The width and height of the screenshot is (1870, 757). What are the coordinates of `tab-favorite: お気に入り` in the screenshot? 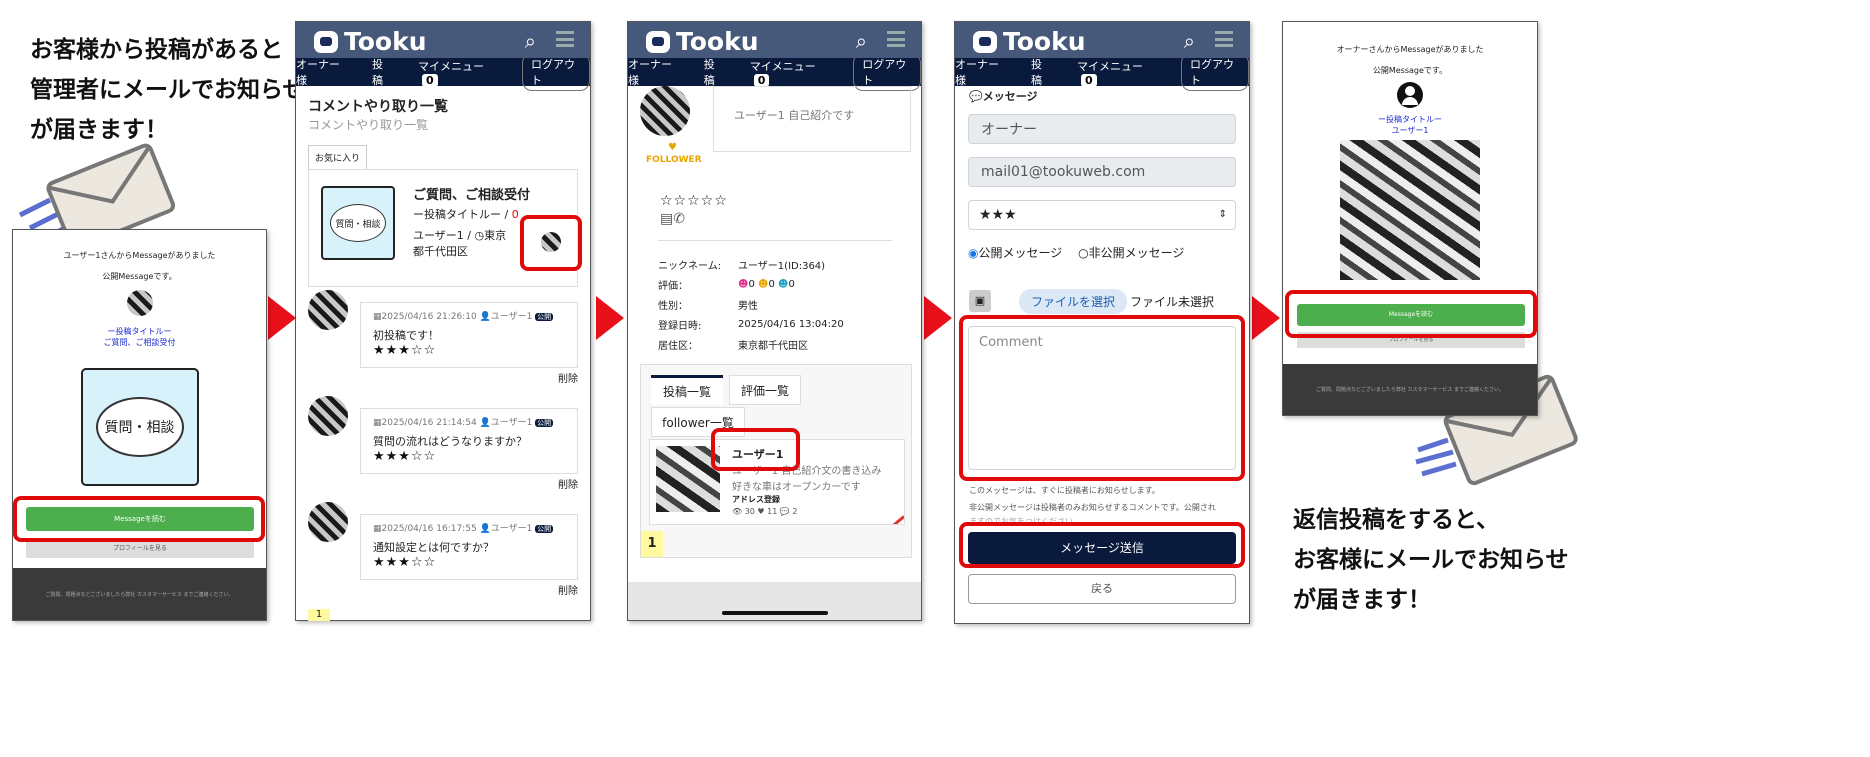 It's located at (338, 157).